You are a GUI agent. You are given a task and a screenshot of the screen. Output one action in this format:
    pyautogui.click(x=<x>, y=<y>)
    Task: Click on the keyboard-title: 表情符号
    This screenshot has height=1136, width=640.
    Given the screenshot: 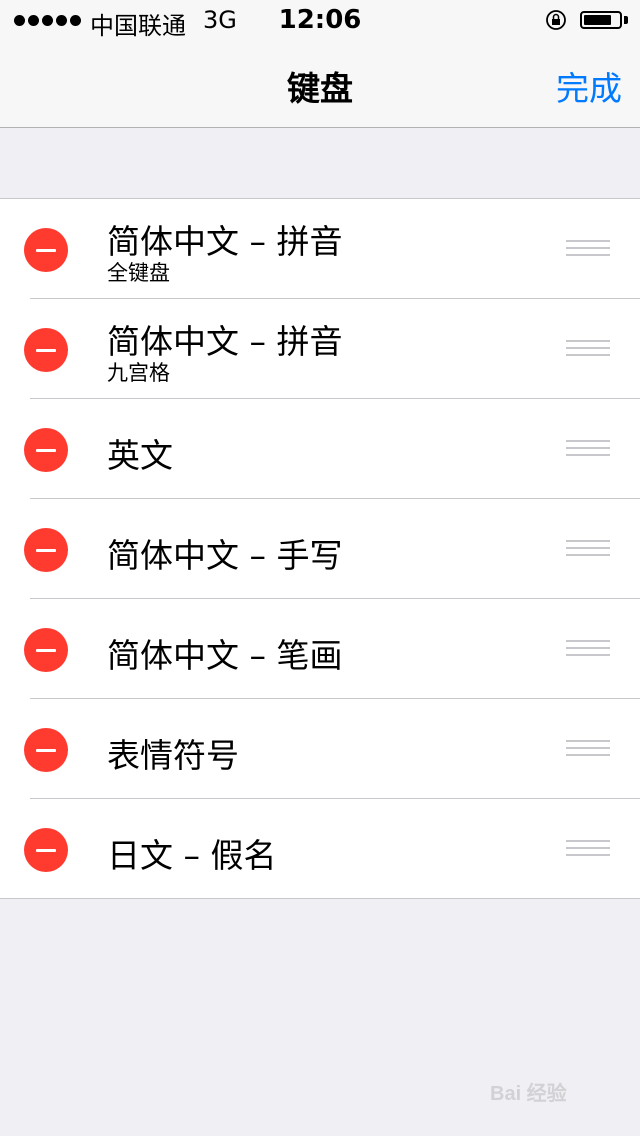 What is the action you would take?
    pyautogui.click(x=173, y=755)
    